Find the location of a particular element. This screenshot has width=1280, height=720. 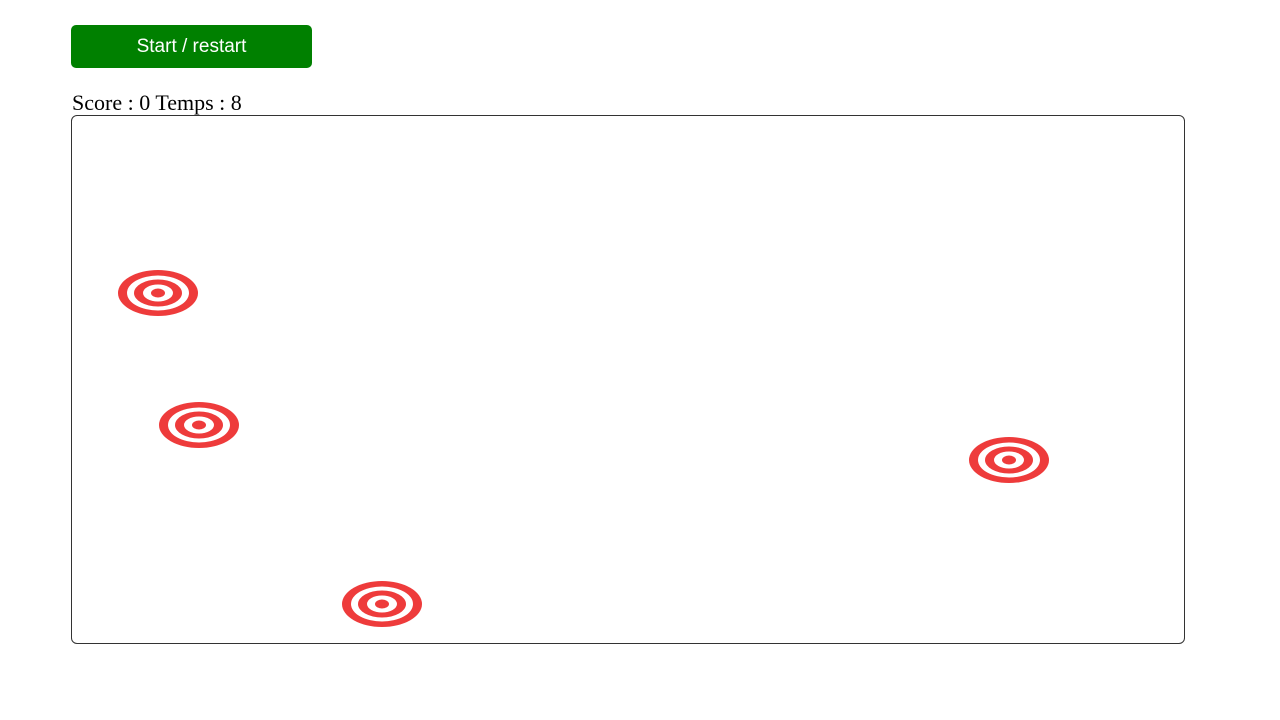

time-label: Temps : is located at coordinates (190, 102).